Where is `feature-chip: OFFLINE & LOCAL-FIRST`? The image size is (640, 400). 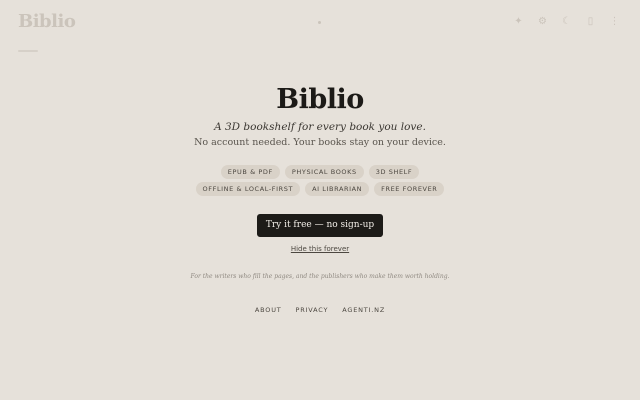
feature-chip: OFFLINE & LOCAL-FIRST is located at coordinates (248, 189).